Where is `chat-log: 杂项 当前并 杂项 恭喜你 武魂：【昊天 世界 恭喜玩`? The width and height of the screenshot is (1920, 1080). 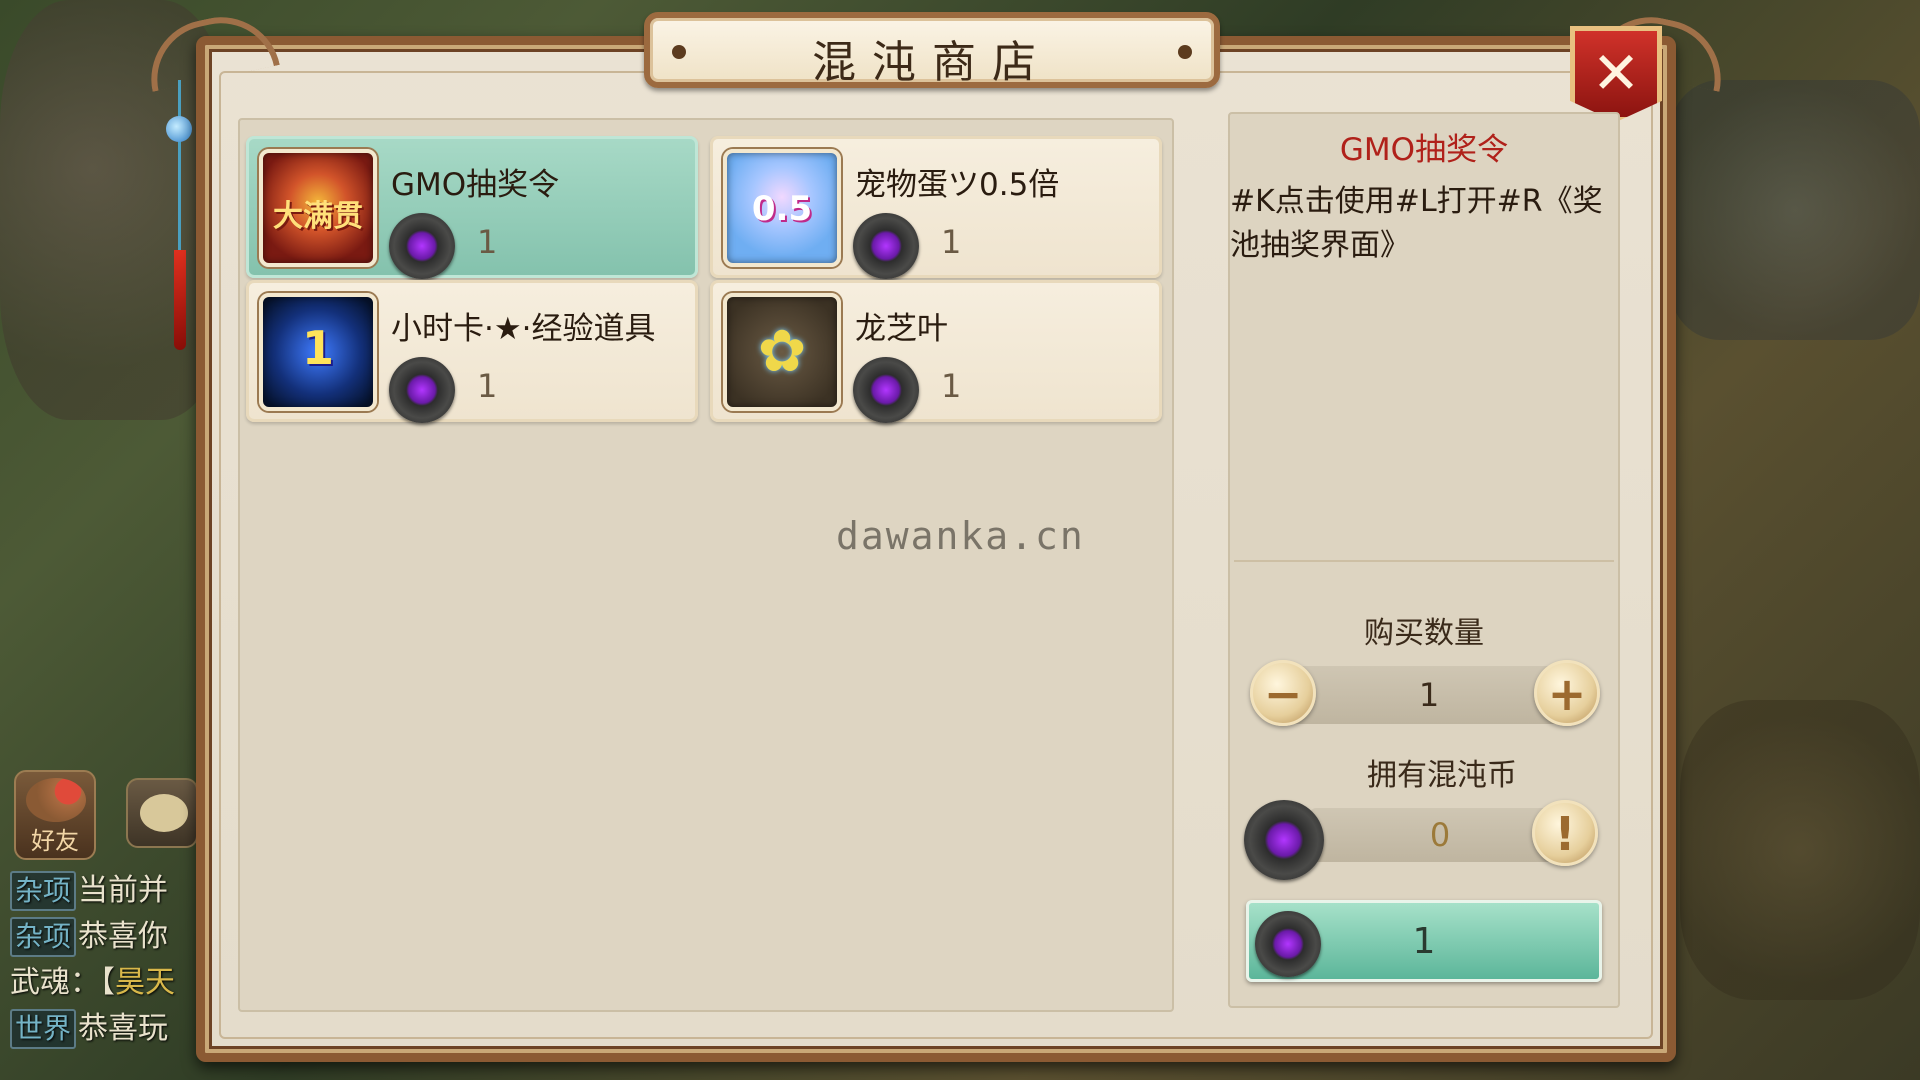 chat-log: 杂项 当前并 杂项 恭喜你 武魂：【昊天 世界 恭喜玩 is located at coordinates (105, 960).